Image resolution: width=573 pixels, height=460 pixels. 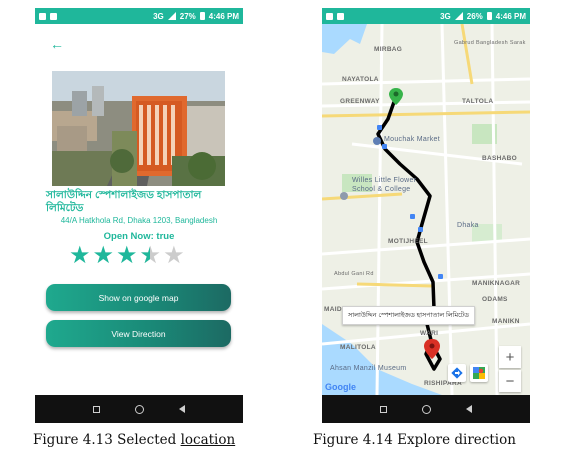 I want to click on map-label: Mouchak Market, so click(x=412, y=139).